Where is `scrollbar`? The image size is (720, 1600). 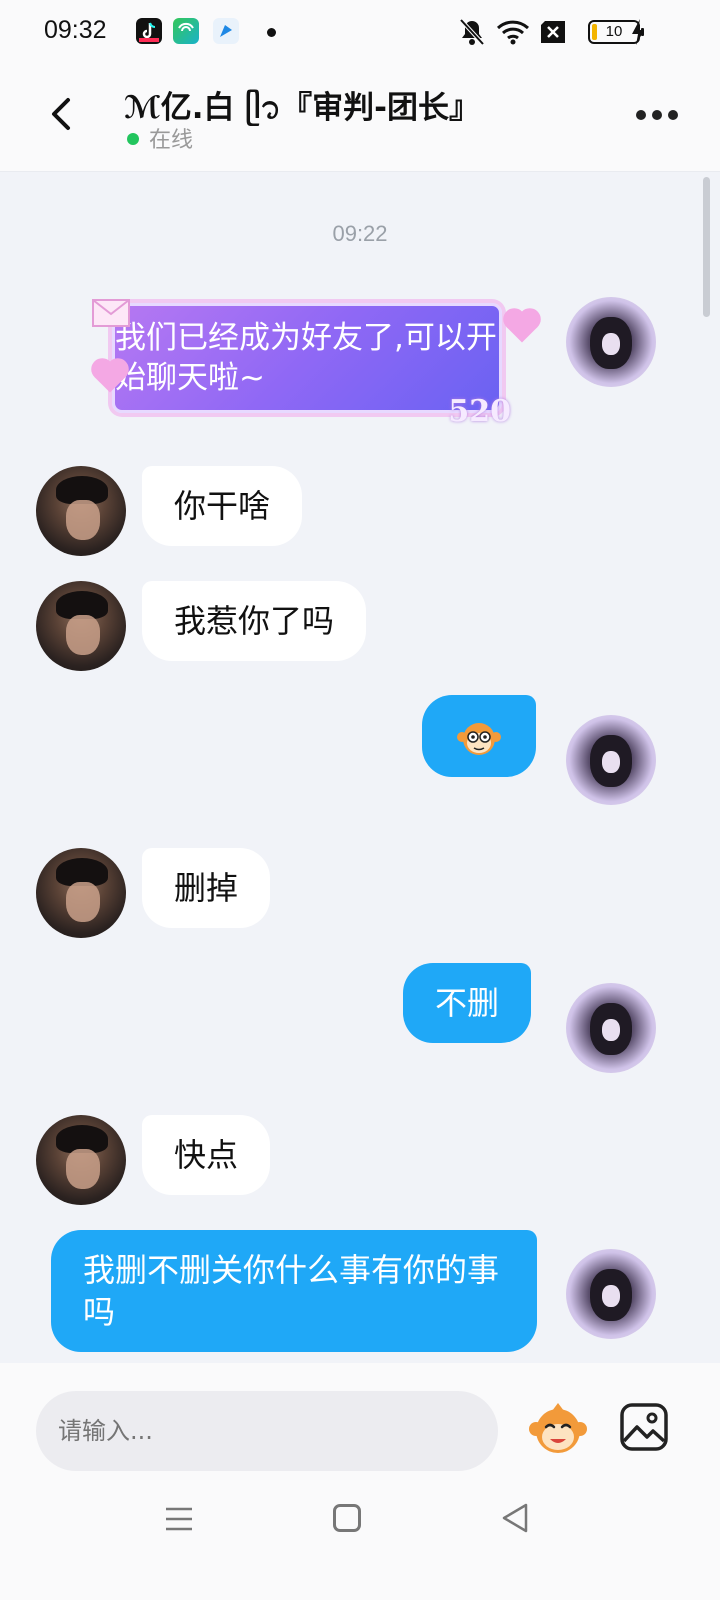 scrollbar is located at coordinates (706, 247).